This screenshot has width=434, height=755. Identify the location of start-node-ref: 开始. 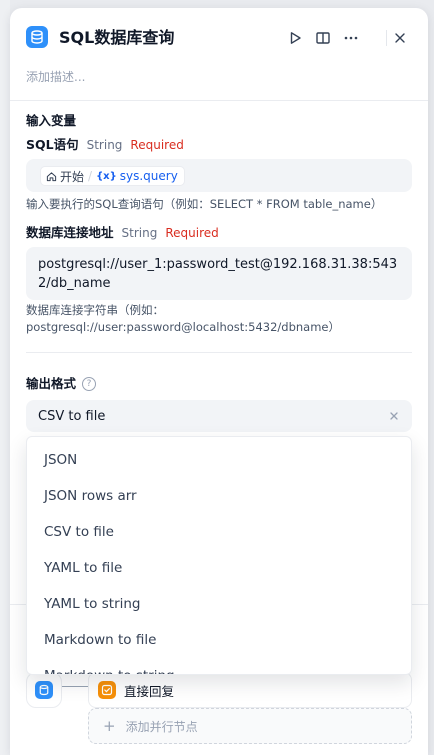
(65, 176).